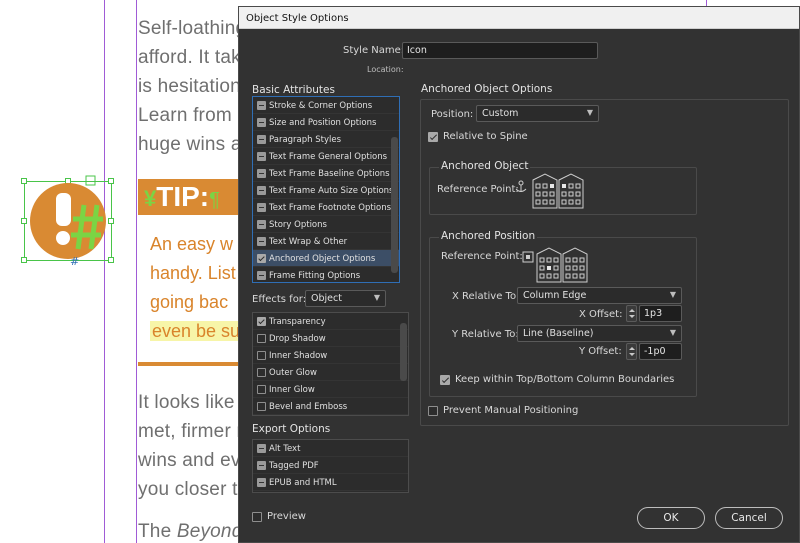 The height and width of the screenshot is (543, 800). Describe the element at coordinates (330, 389) in the screenshot. I see `list-item: Inner Glow` at that location.